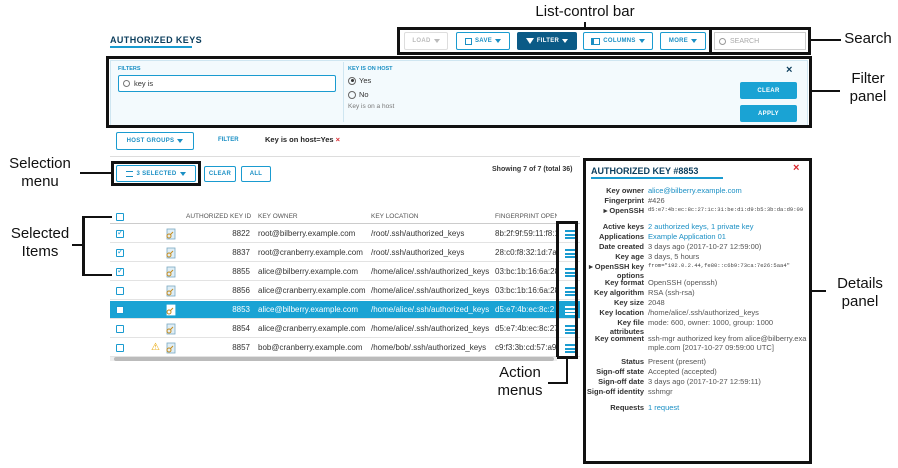 Image resolution: width=898 pixels, height=468 pixels. What do you see at coordinates (674, 256) in the screenshot?
I see `detail-value: 3 days, 5 hours` at bounding box center [674, 256].